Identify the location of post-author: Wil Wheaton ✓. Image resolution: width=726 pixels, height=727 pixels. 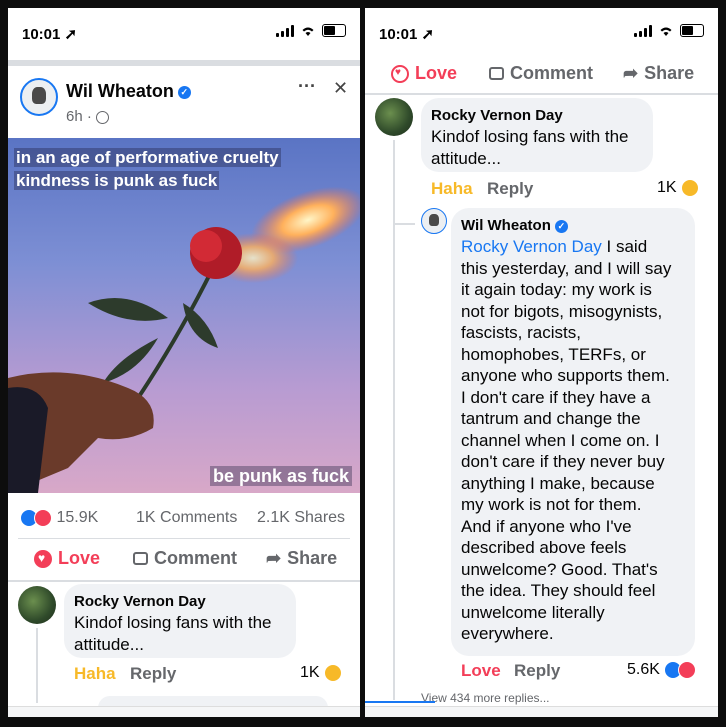
(128, 91).